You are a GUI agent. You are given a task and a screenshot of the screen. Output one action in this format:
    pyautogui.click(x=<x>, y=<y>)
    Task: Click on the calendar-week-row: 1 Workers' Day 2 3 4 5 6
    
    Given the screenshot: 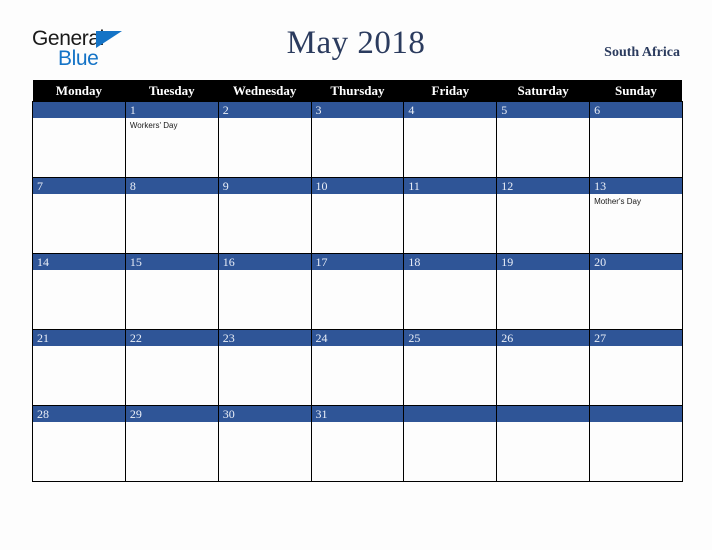 What is the action you would take?
    pyautogui.click(x=357, y=139)
    